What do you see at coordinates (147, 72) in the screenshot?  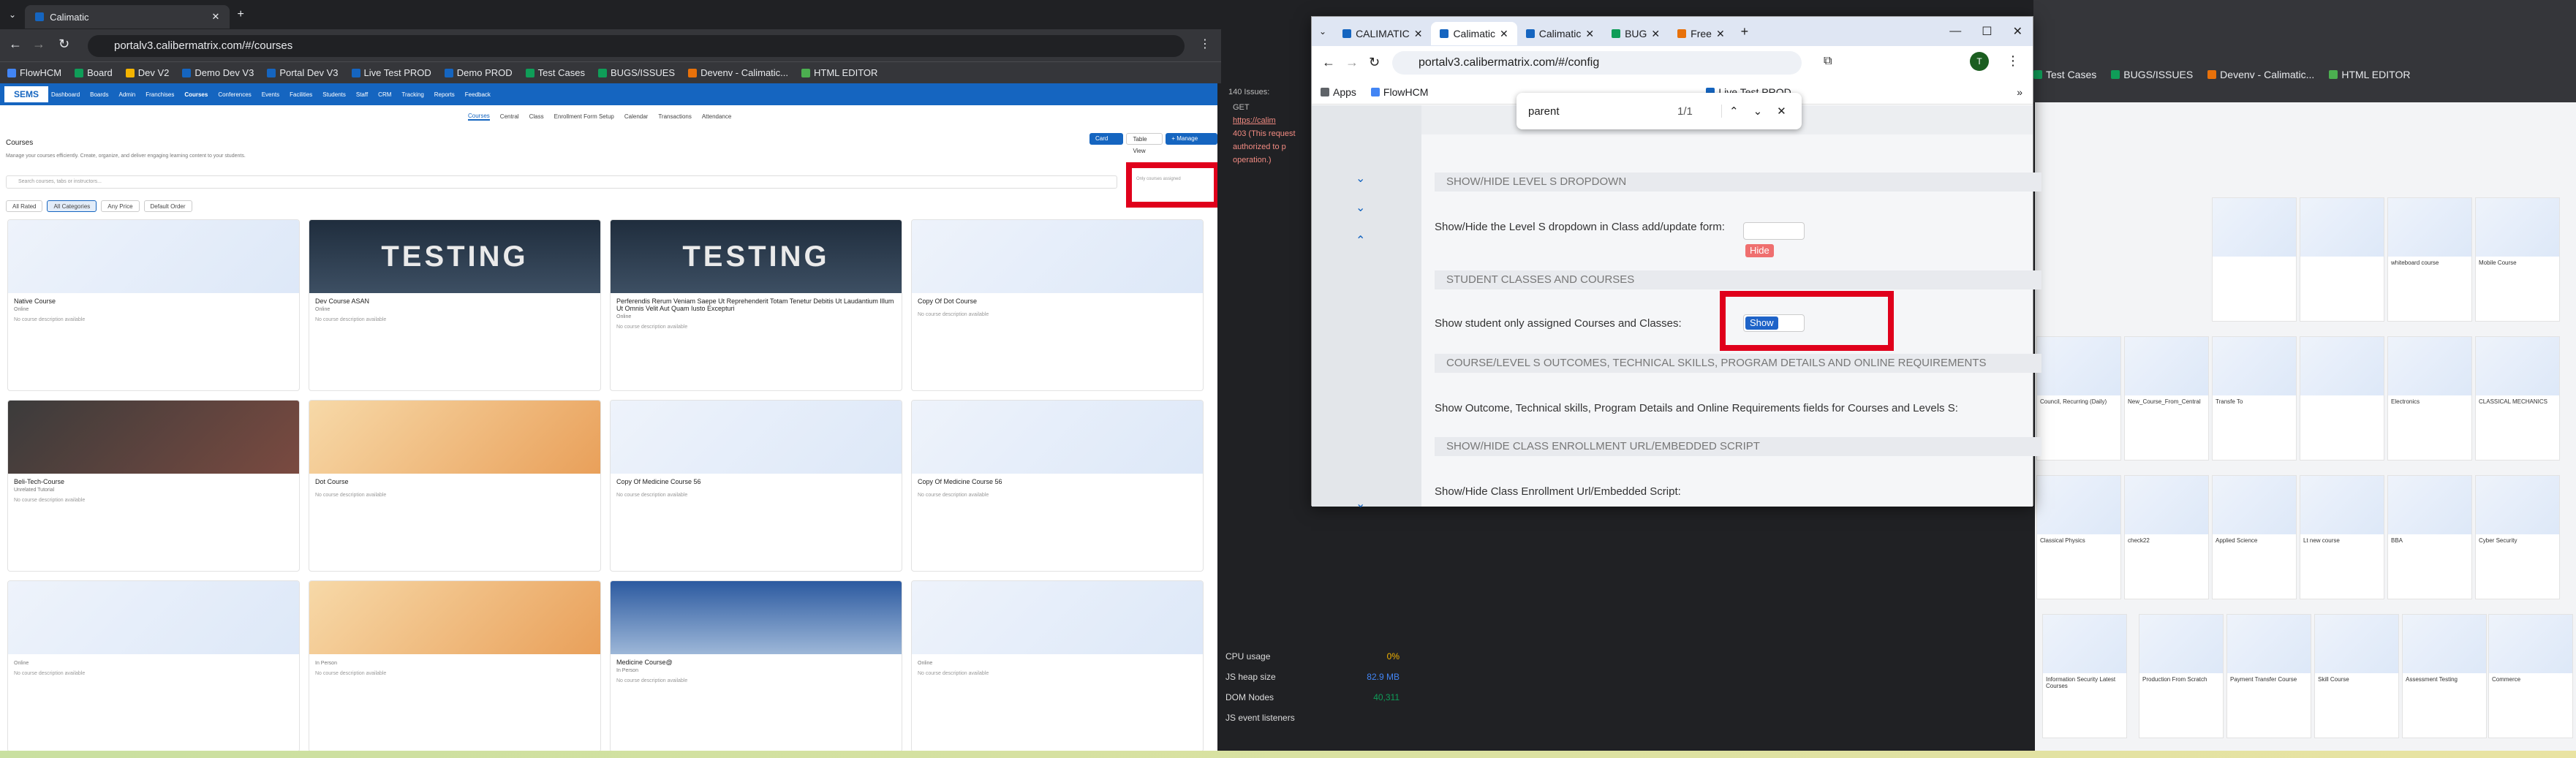 I see `bookmark-item: Dev V2` at bounding box center [147, 72].